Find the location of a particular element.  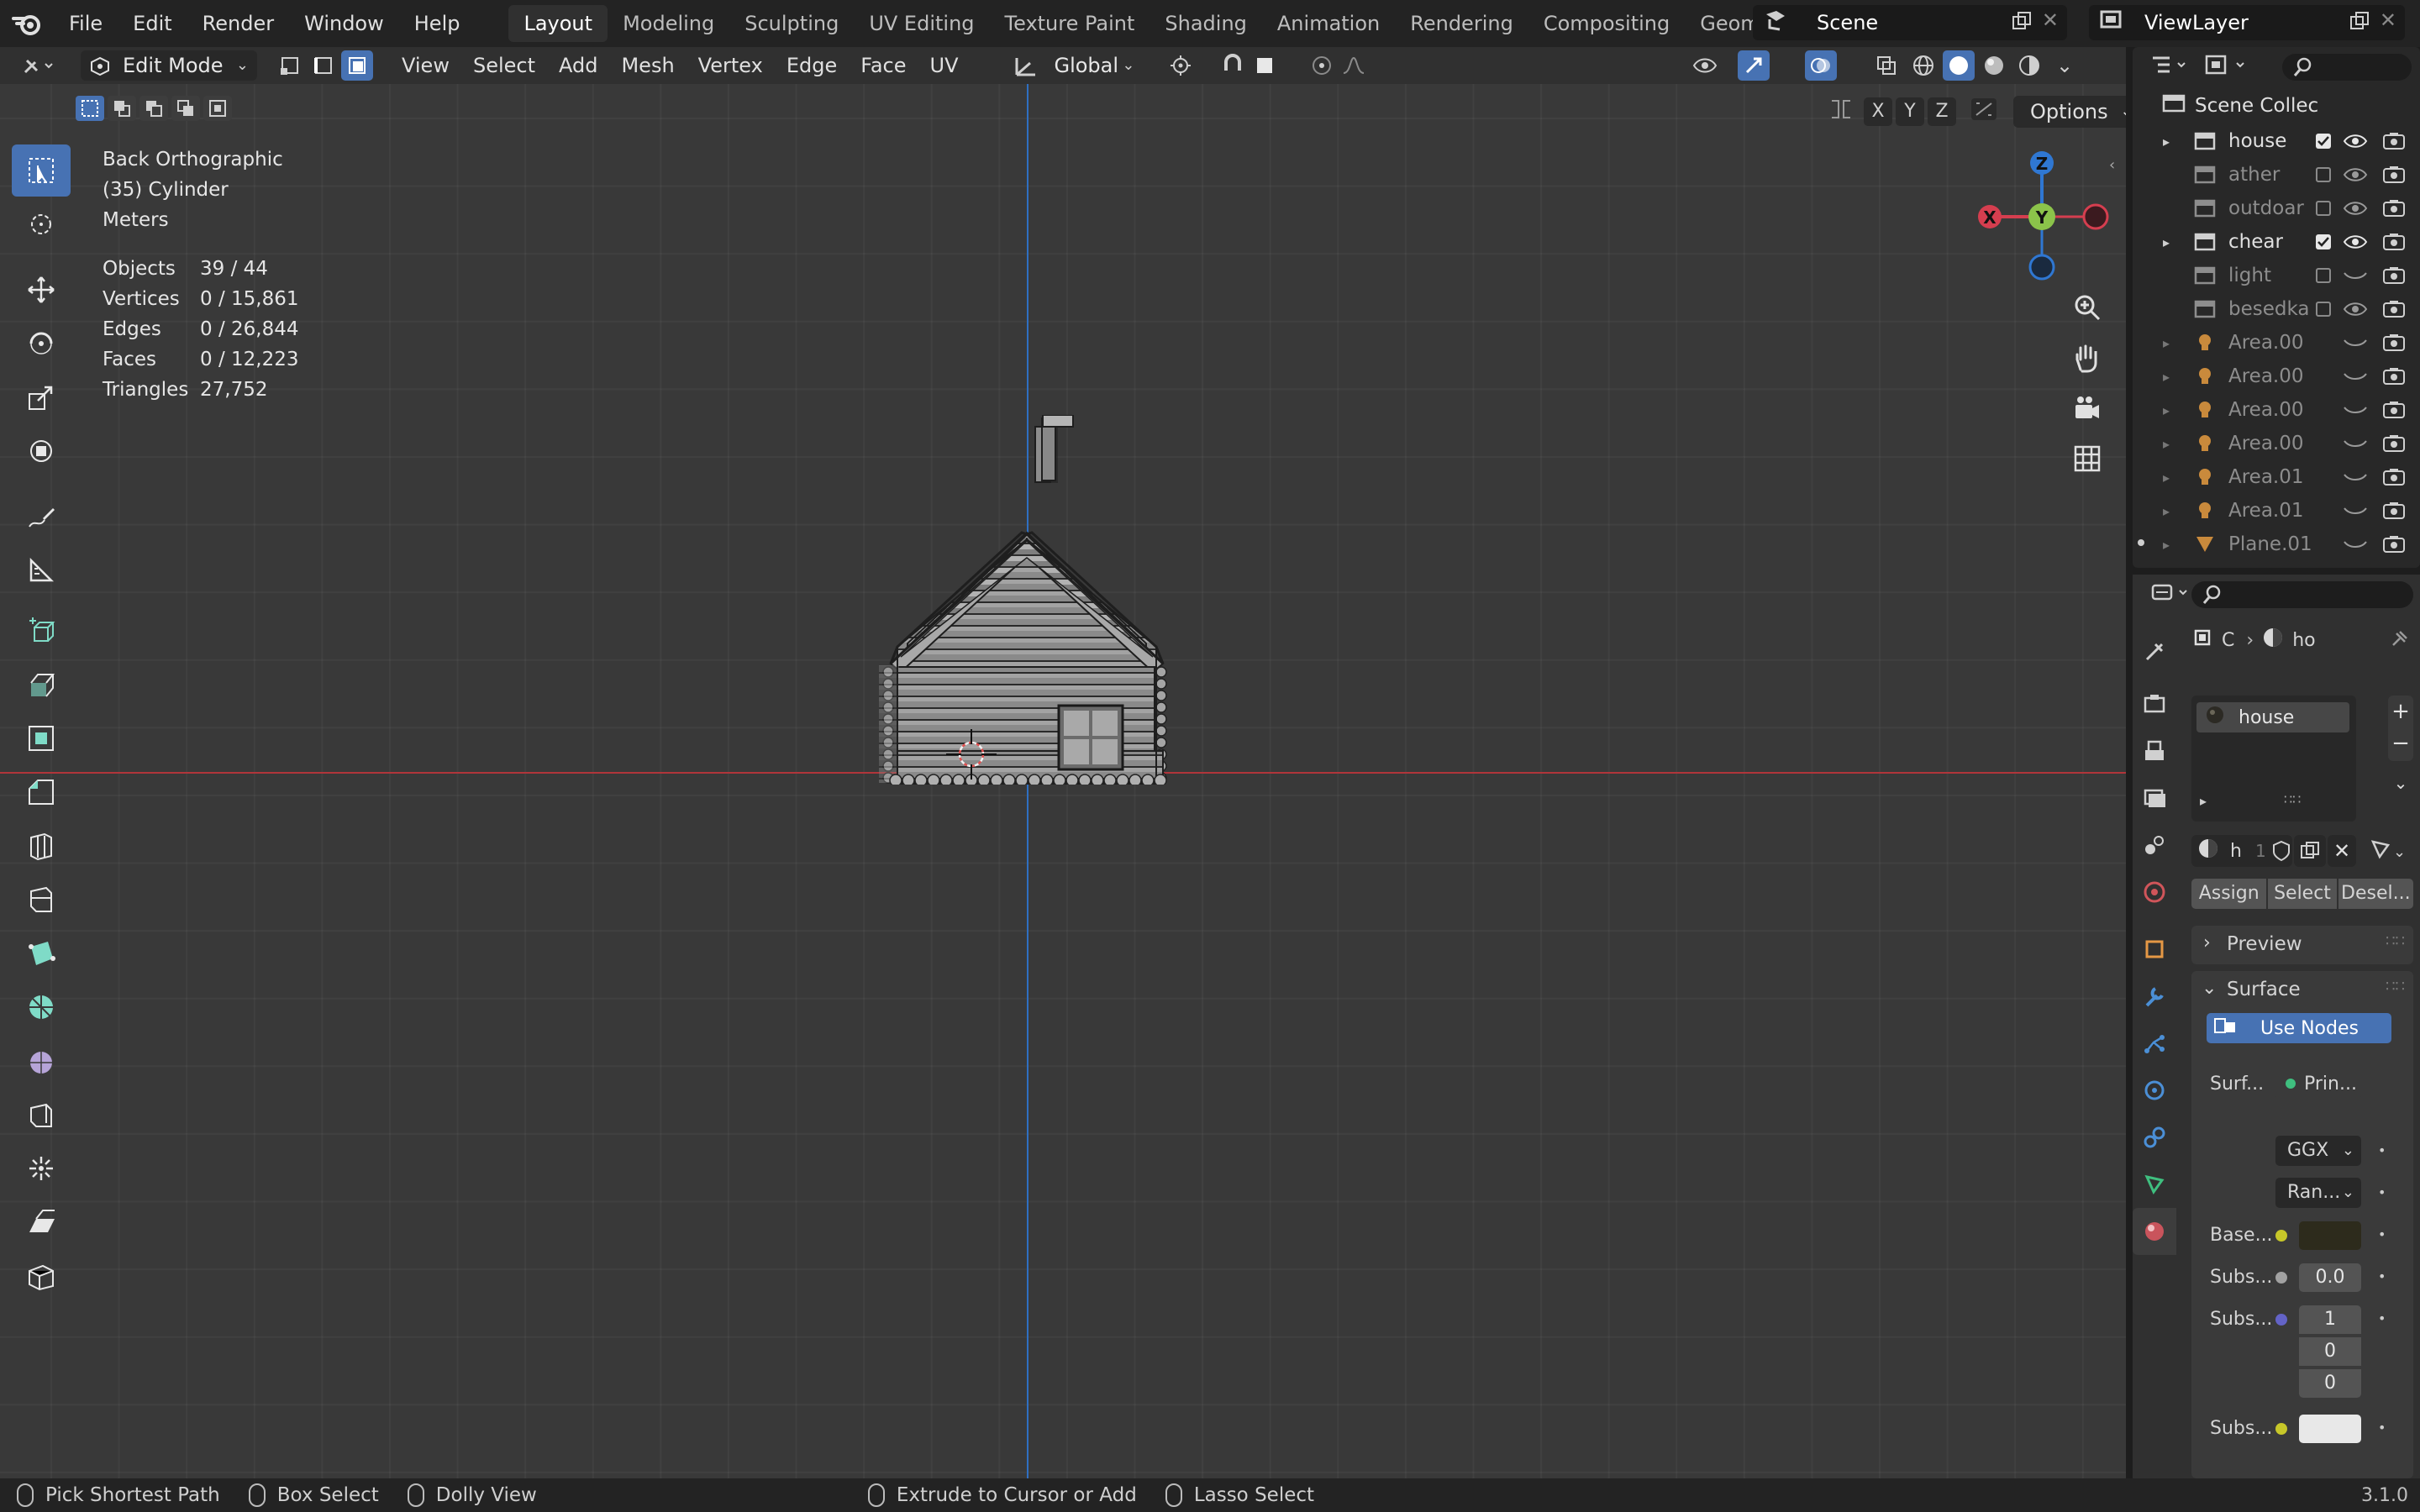

menu-help: Help is located at coordinates (437, 23).